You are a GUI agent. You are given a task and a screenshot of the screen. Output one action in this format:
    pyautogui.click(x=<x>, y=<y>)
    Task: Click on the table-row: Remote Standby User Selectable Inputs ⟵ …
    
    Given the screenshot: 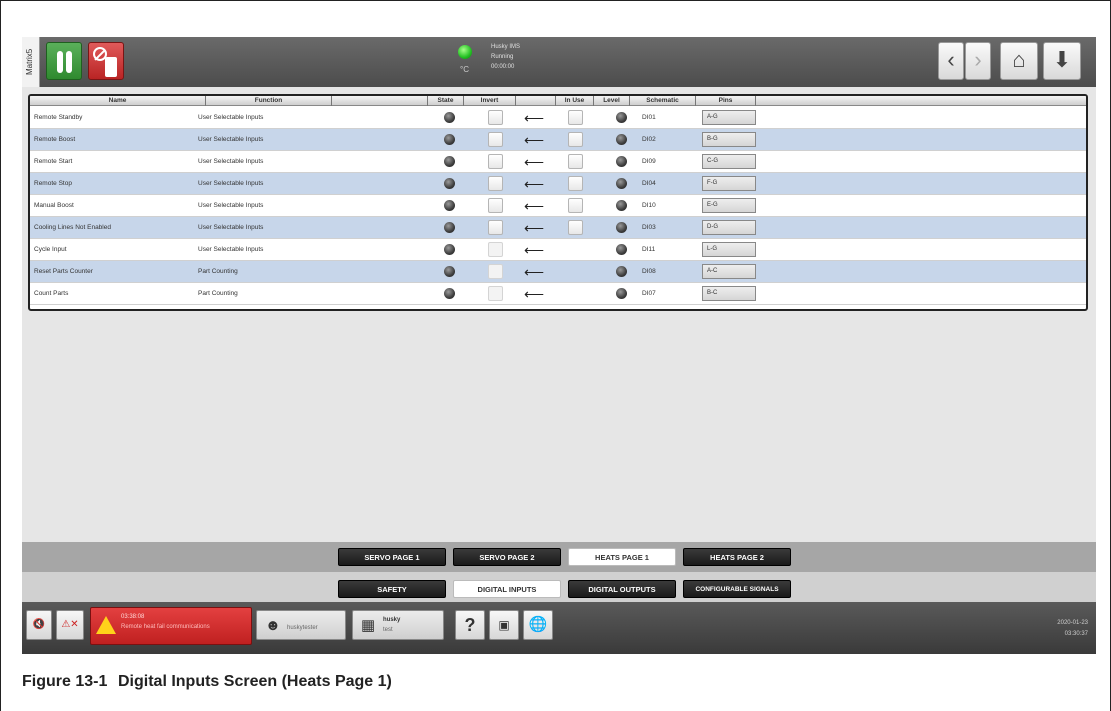 What is the action you would take?
    pyautogui.click(x=558, y=118)
    